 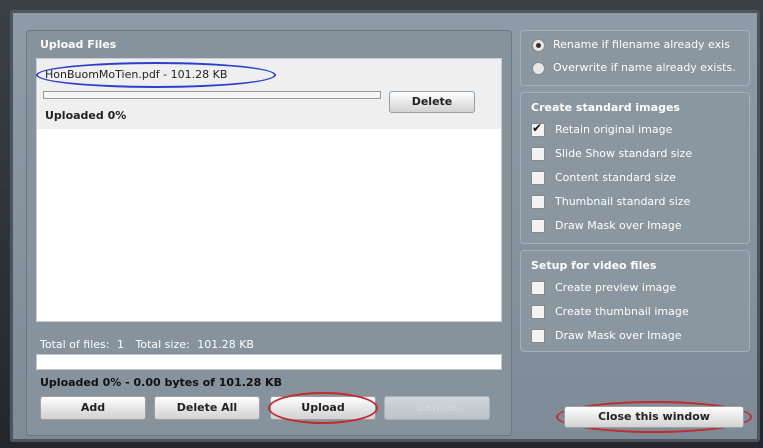 I want to click on checkbox-thumbnail, so click(x=538, y=202).